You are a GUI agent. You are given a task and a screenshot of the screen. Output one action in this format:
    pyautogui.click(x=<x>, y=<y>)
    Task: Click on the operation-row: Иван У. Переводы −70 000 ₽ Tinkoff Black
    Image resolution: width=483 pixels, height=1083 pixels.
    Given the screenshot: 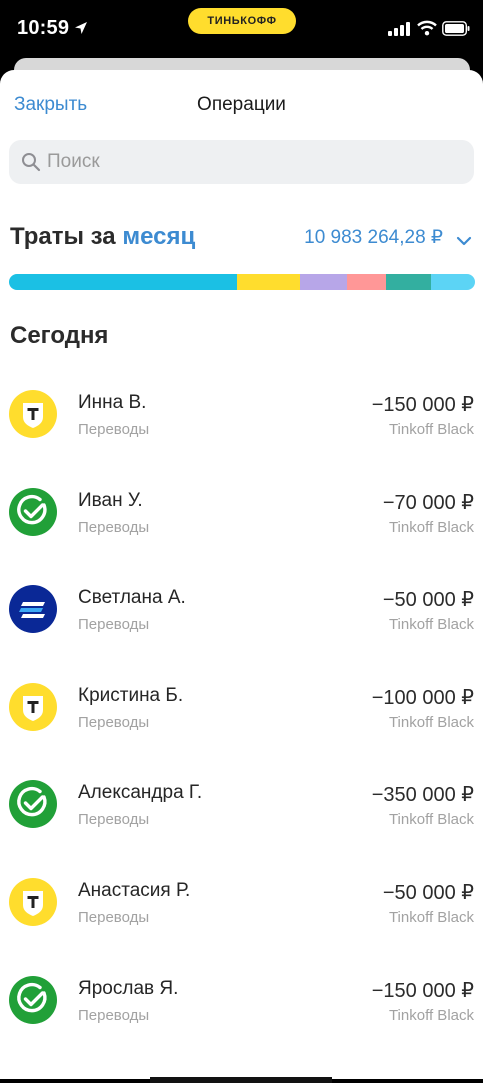 What is the action you would take?
    pyautogui.click(x=241, y=517)
    